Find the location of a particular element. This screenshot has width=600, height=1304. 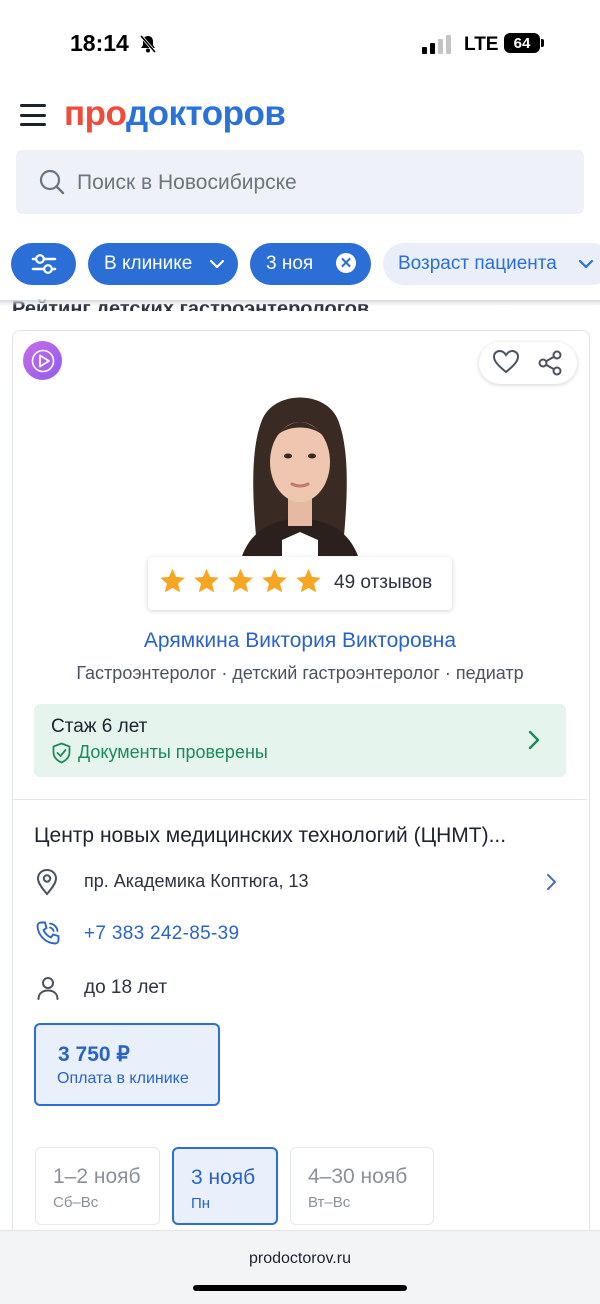

browser-url: prodoctorov.ru is located at coordinates (300, 1259).